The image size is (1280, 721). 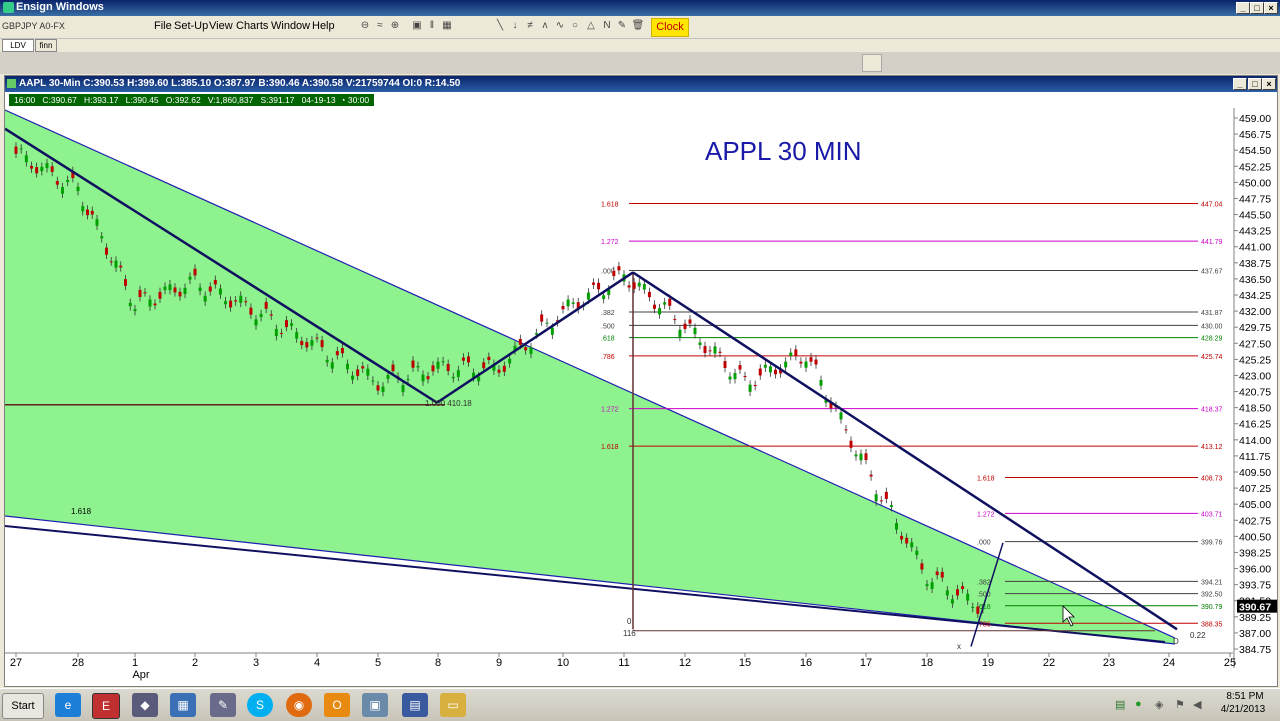 I want to click on tray-icon-1: ▤, so click(x=1120, y=704).